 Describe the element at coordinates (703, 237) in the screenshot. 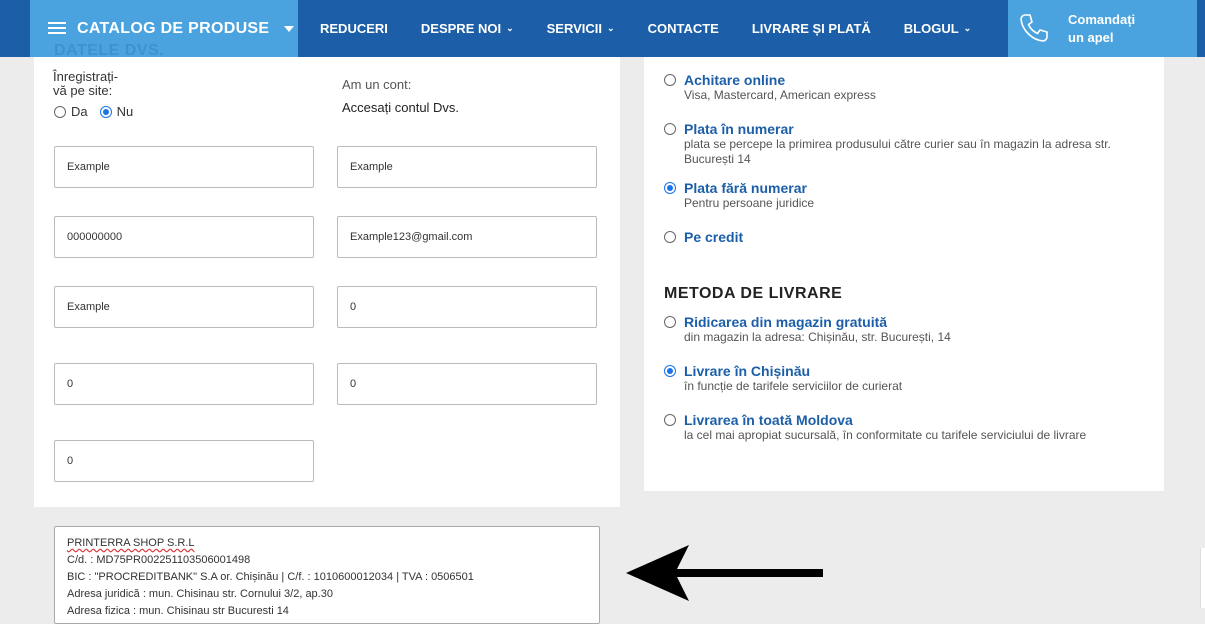

I see `payment-option-credit: Pe credit` at that location.